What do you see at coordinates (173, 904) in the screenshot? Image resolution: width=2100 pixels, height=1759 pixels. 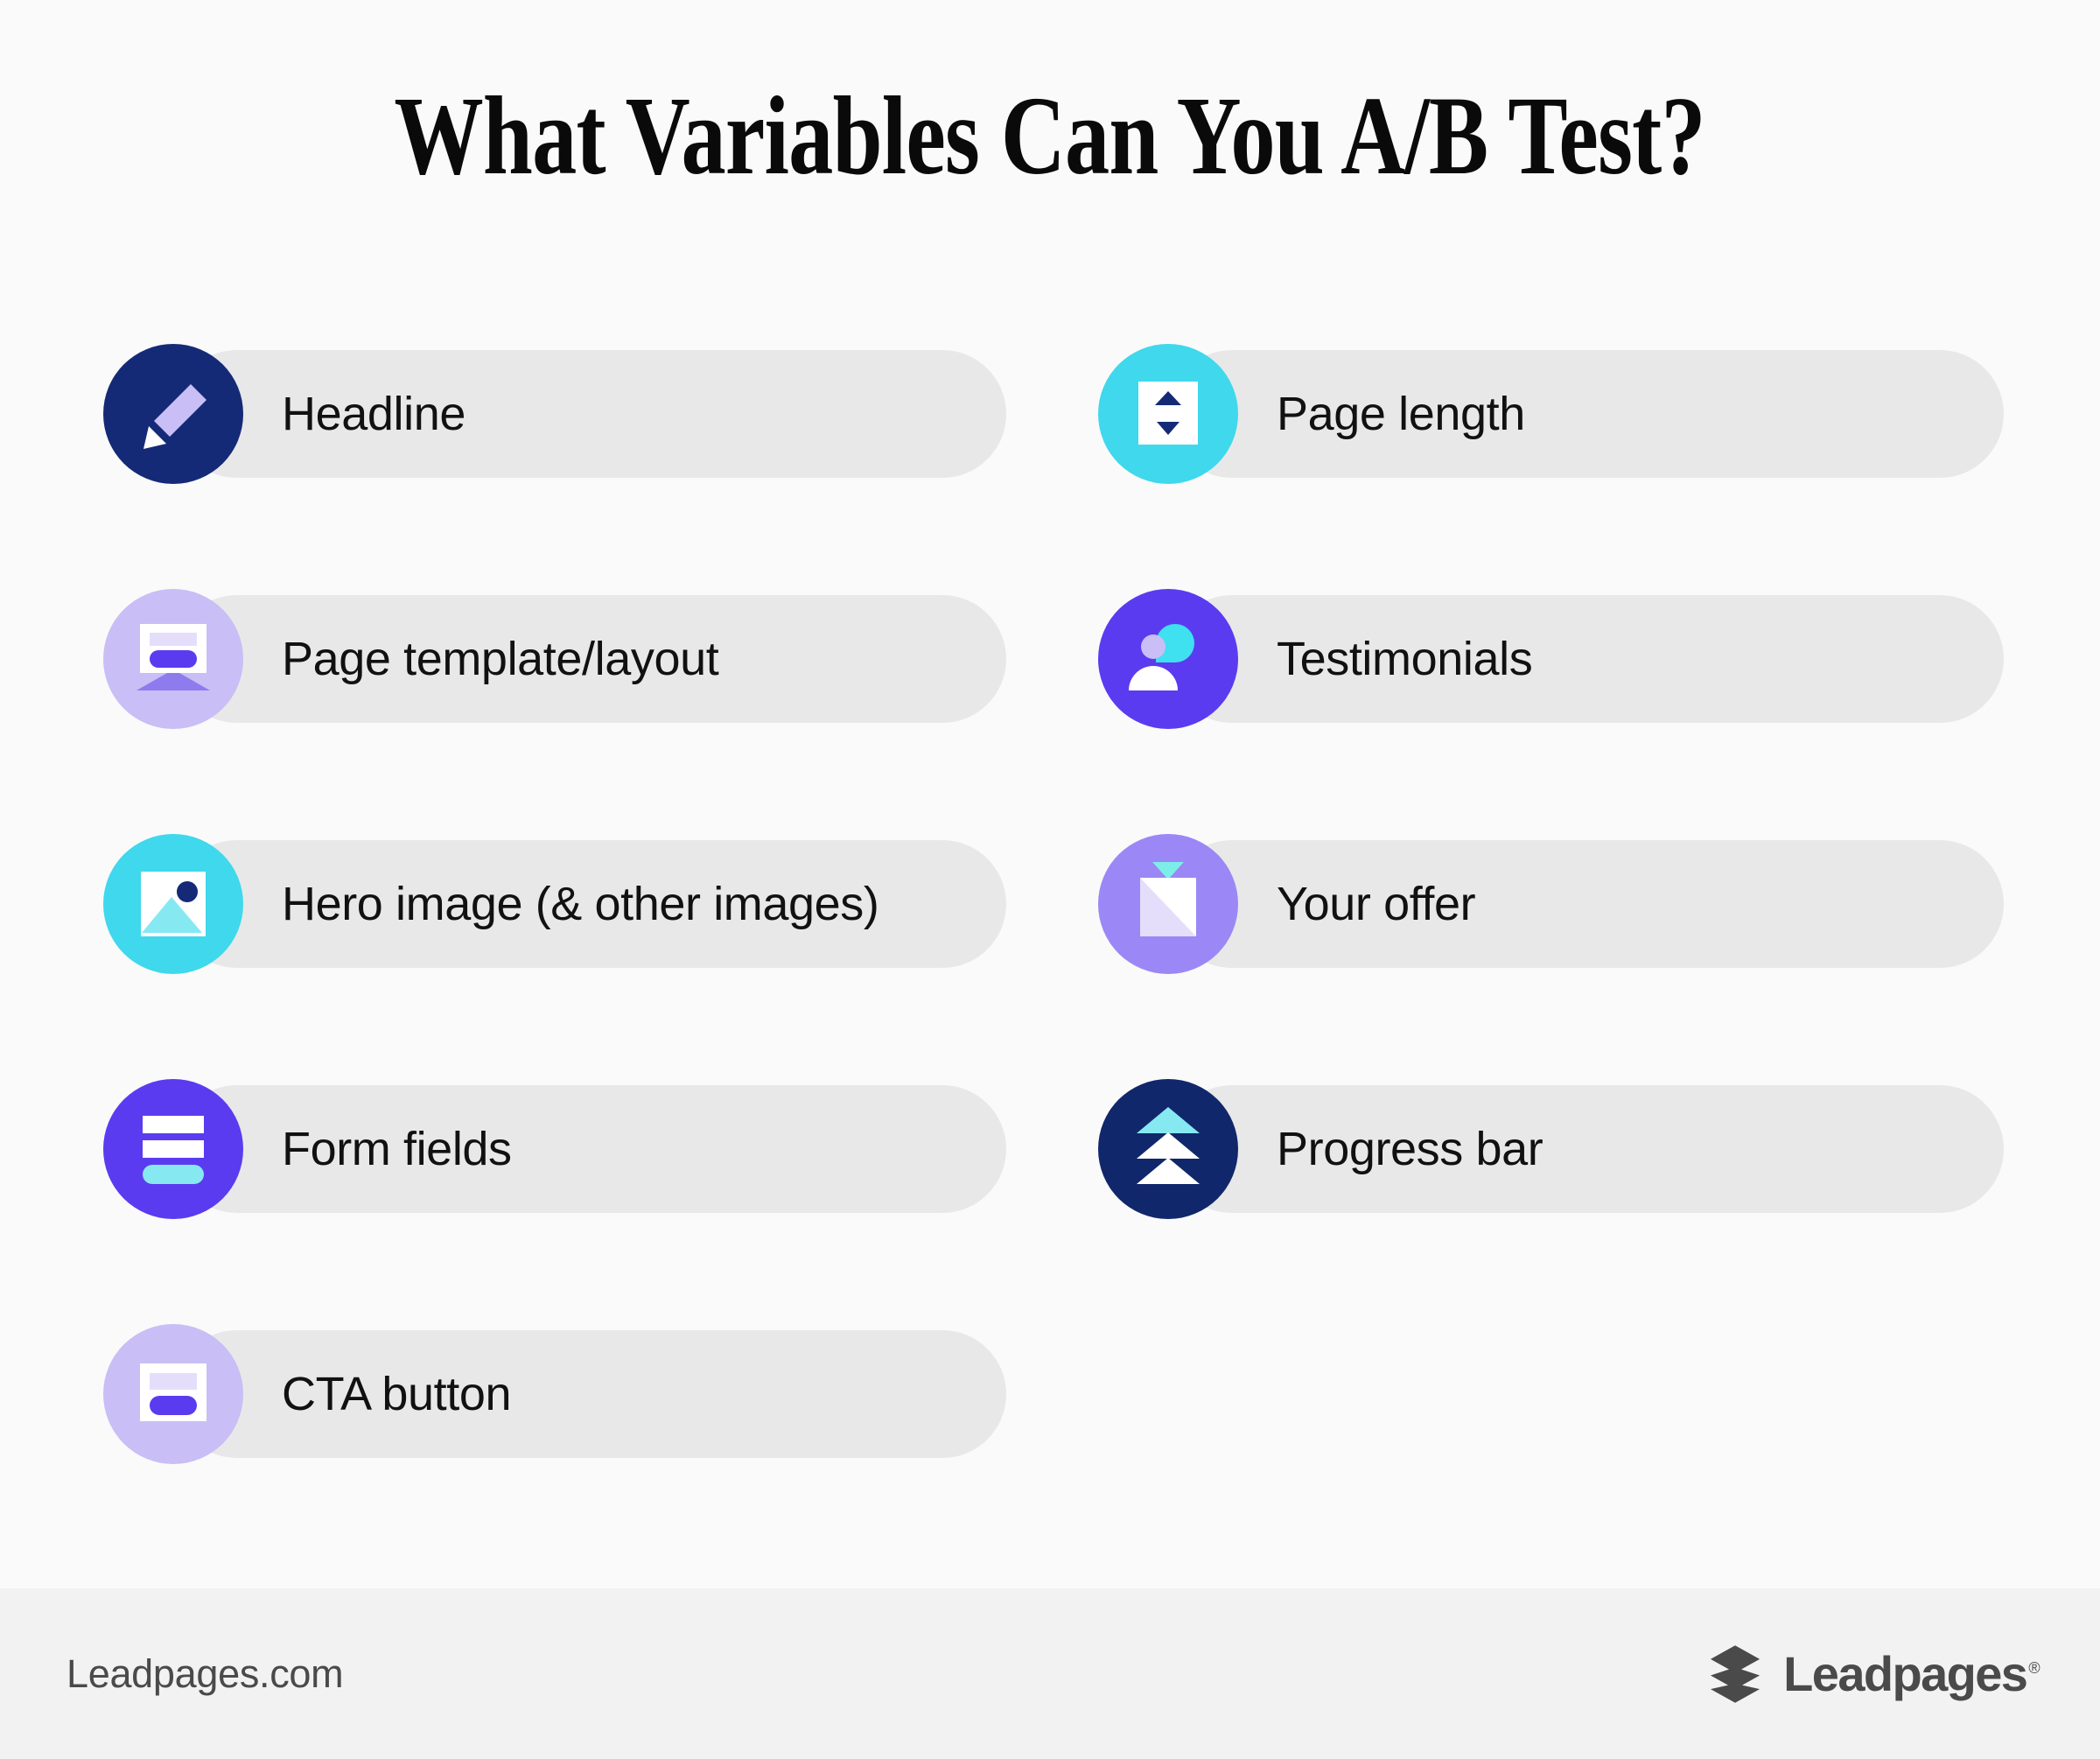 I see `image-icon` at bounding box center [173, 904].